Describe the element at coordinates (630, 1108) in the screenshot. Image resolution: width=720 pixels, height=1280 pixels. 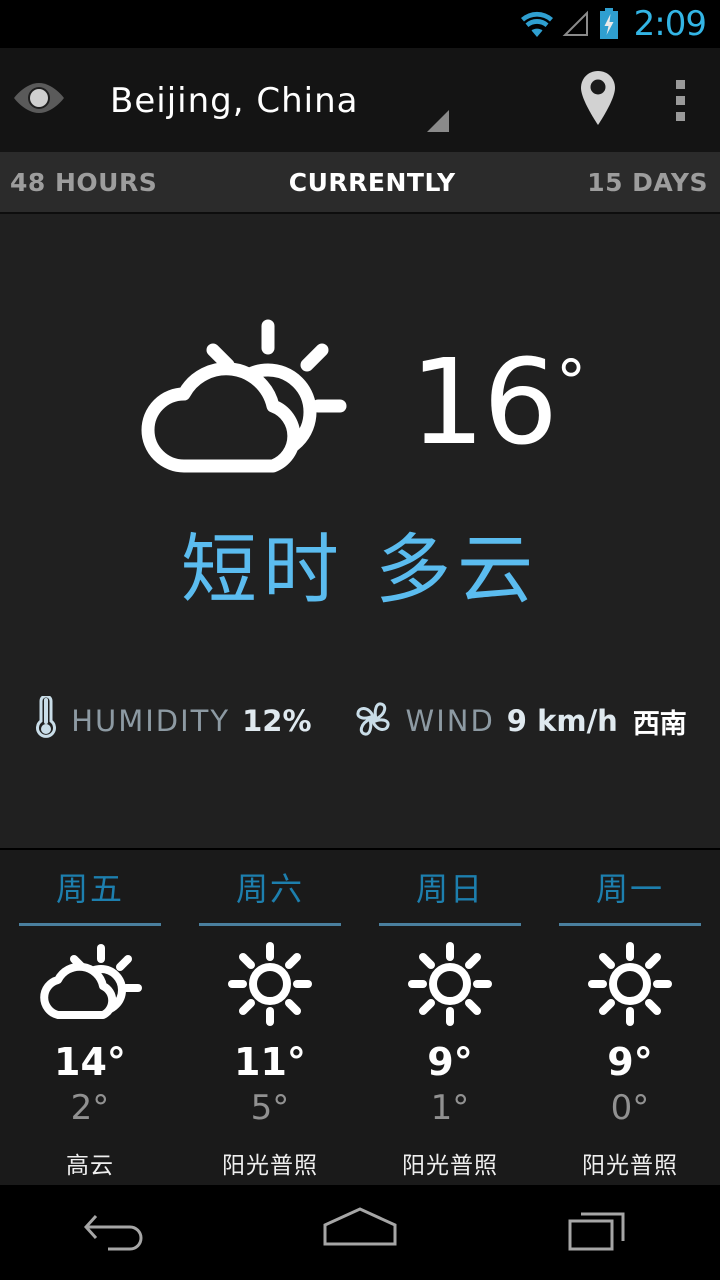
I see `forecast-low: 0°` at that location.